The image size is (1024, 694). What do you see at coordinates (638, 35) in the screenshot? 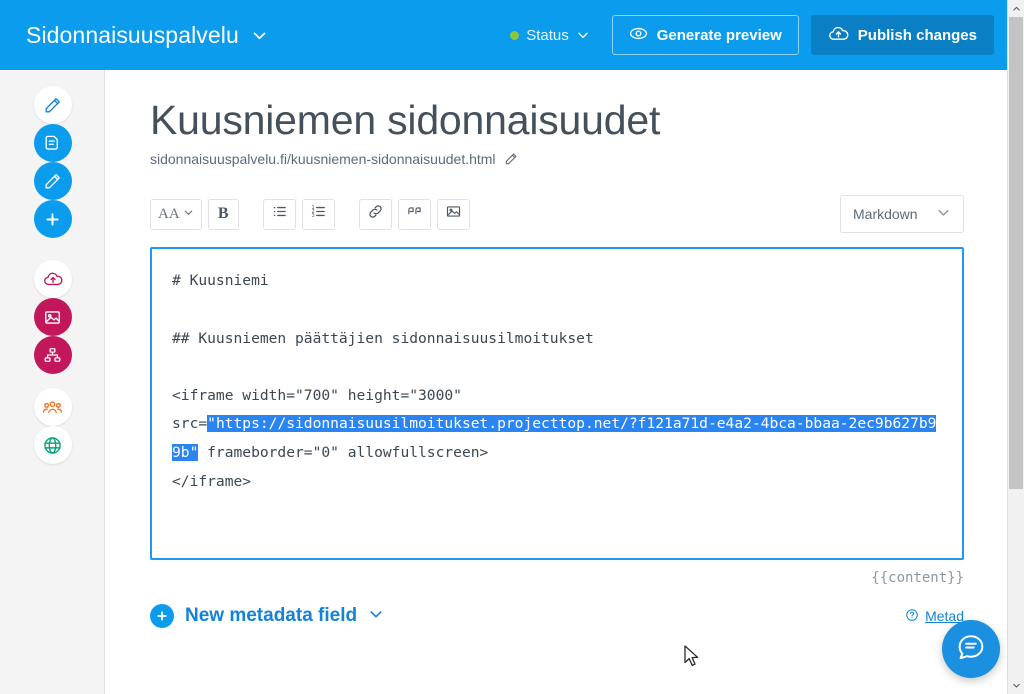
I see `eye-icon` at bounding box center [638, 35].